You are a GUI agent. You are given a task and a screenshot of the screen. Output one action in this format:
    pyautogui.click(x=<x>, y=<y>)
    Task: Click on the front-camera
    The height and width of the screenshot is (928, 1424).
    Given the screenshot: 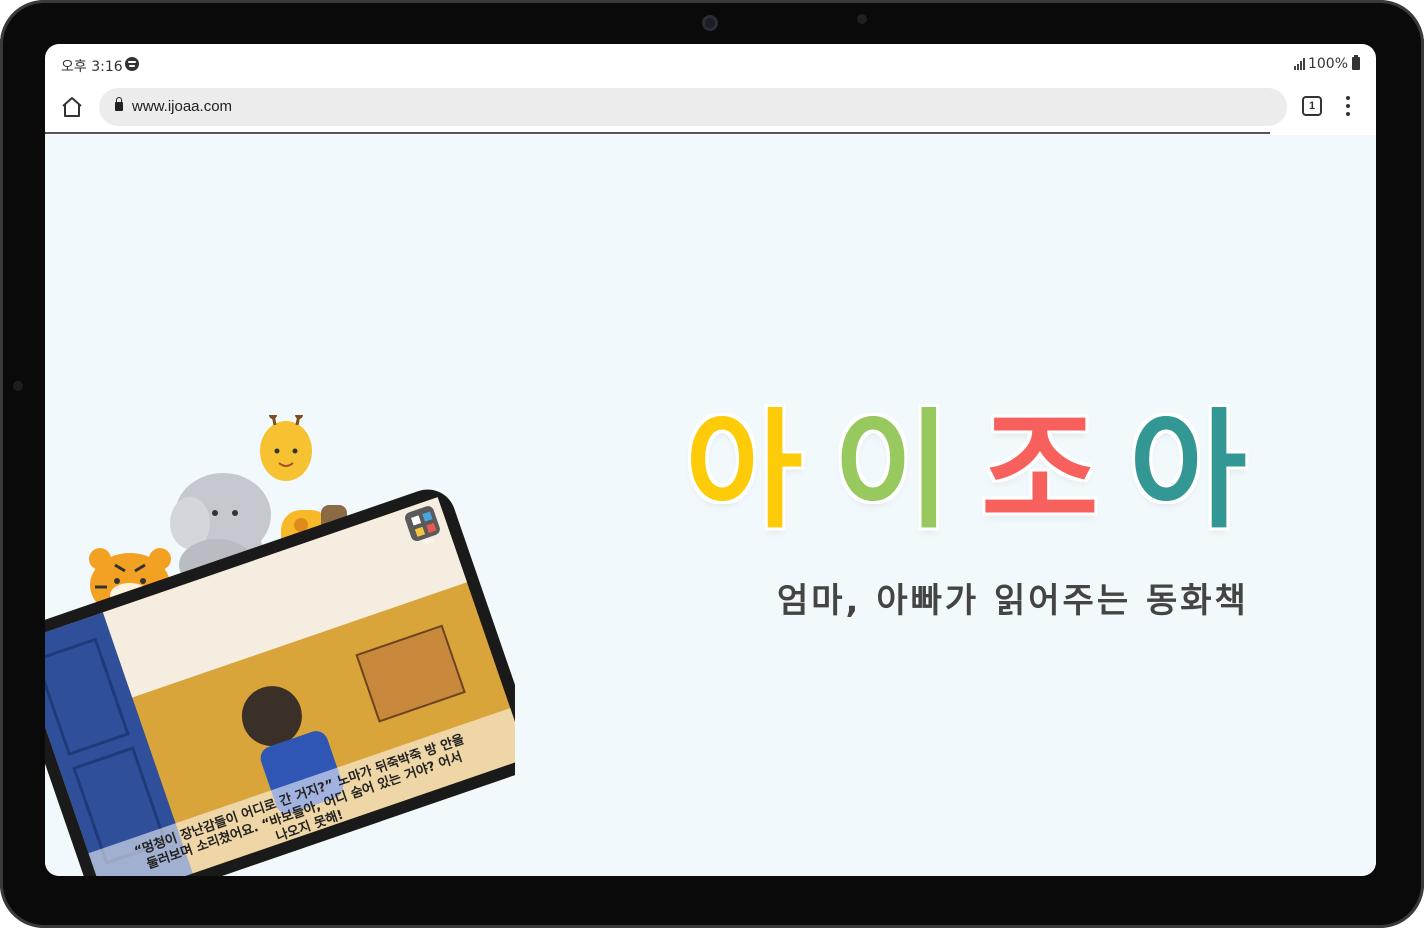 What is the action you would take?
    pyautogui.click(x=710, y=23)
    